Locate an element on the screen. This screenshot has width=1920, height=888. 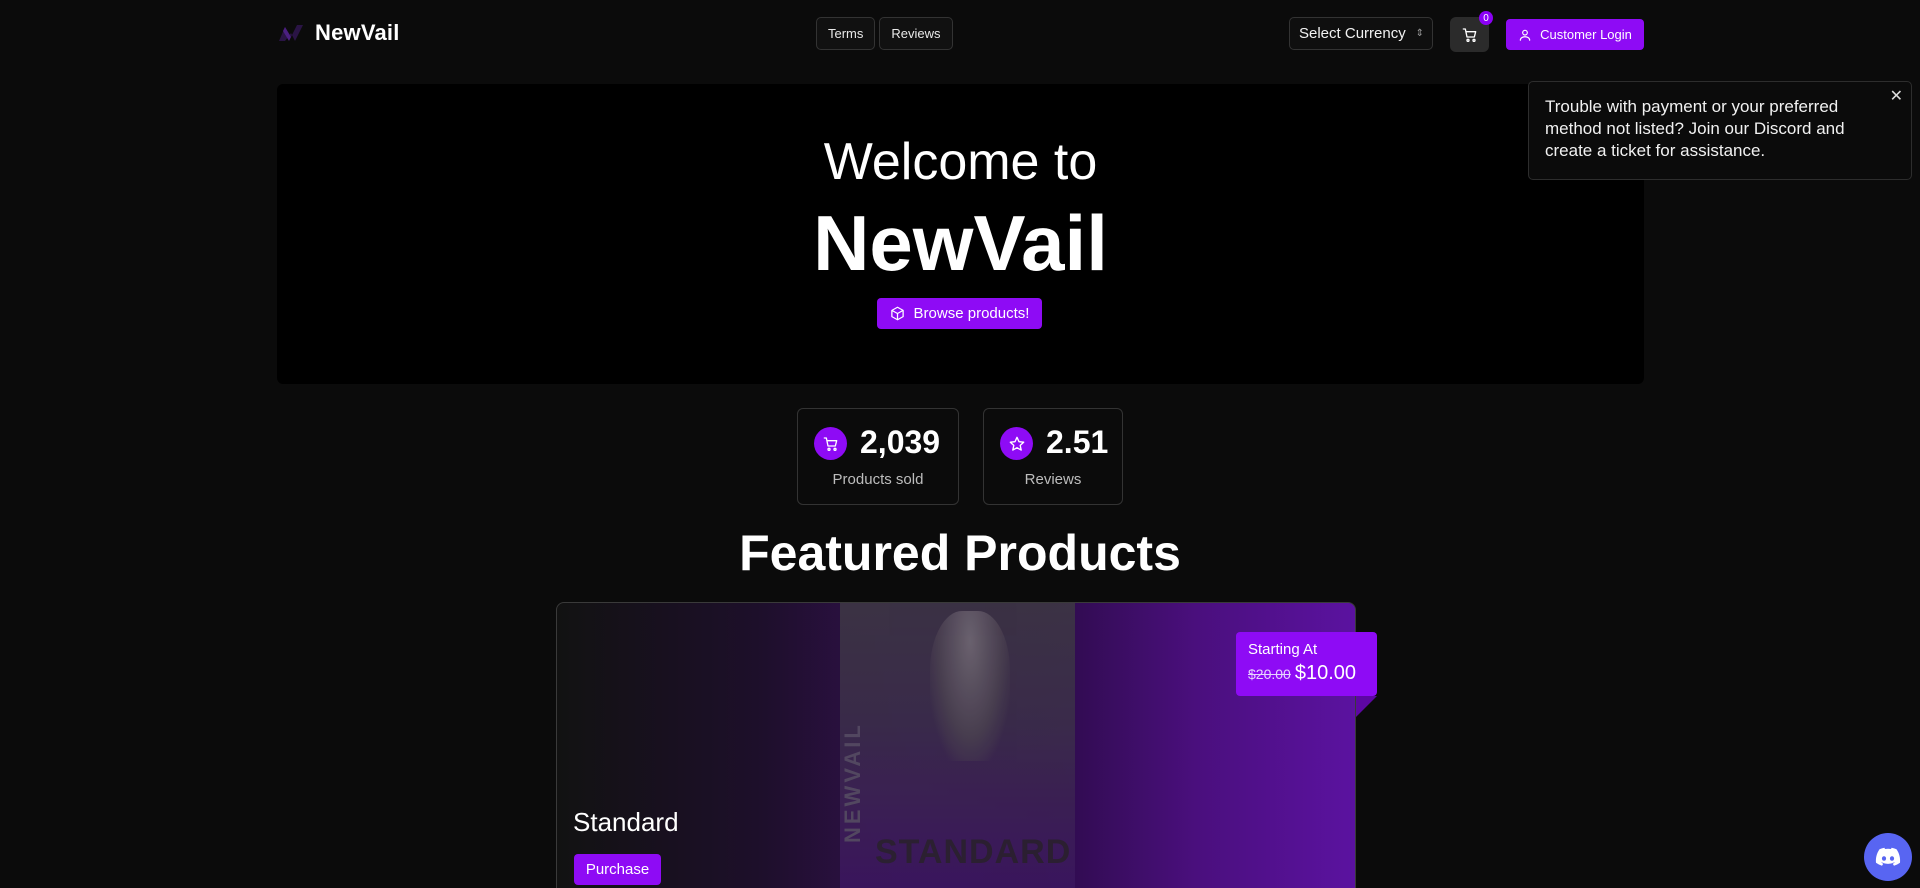
box-icon is located at coordinates (897, 313).